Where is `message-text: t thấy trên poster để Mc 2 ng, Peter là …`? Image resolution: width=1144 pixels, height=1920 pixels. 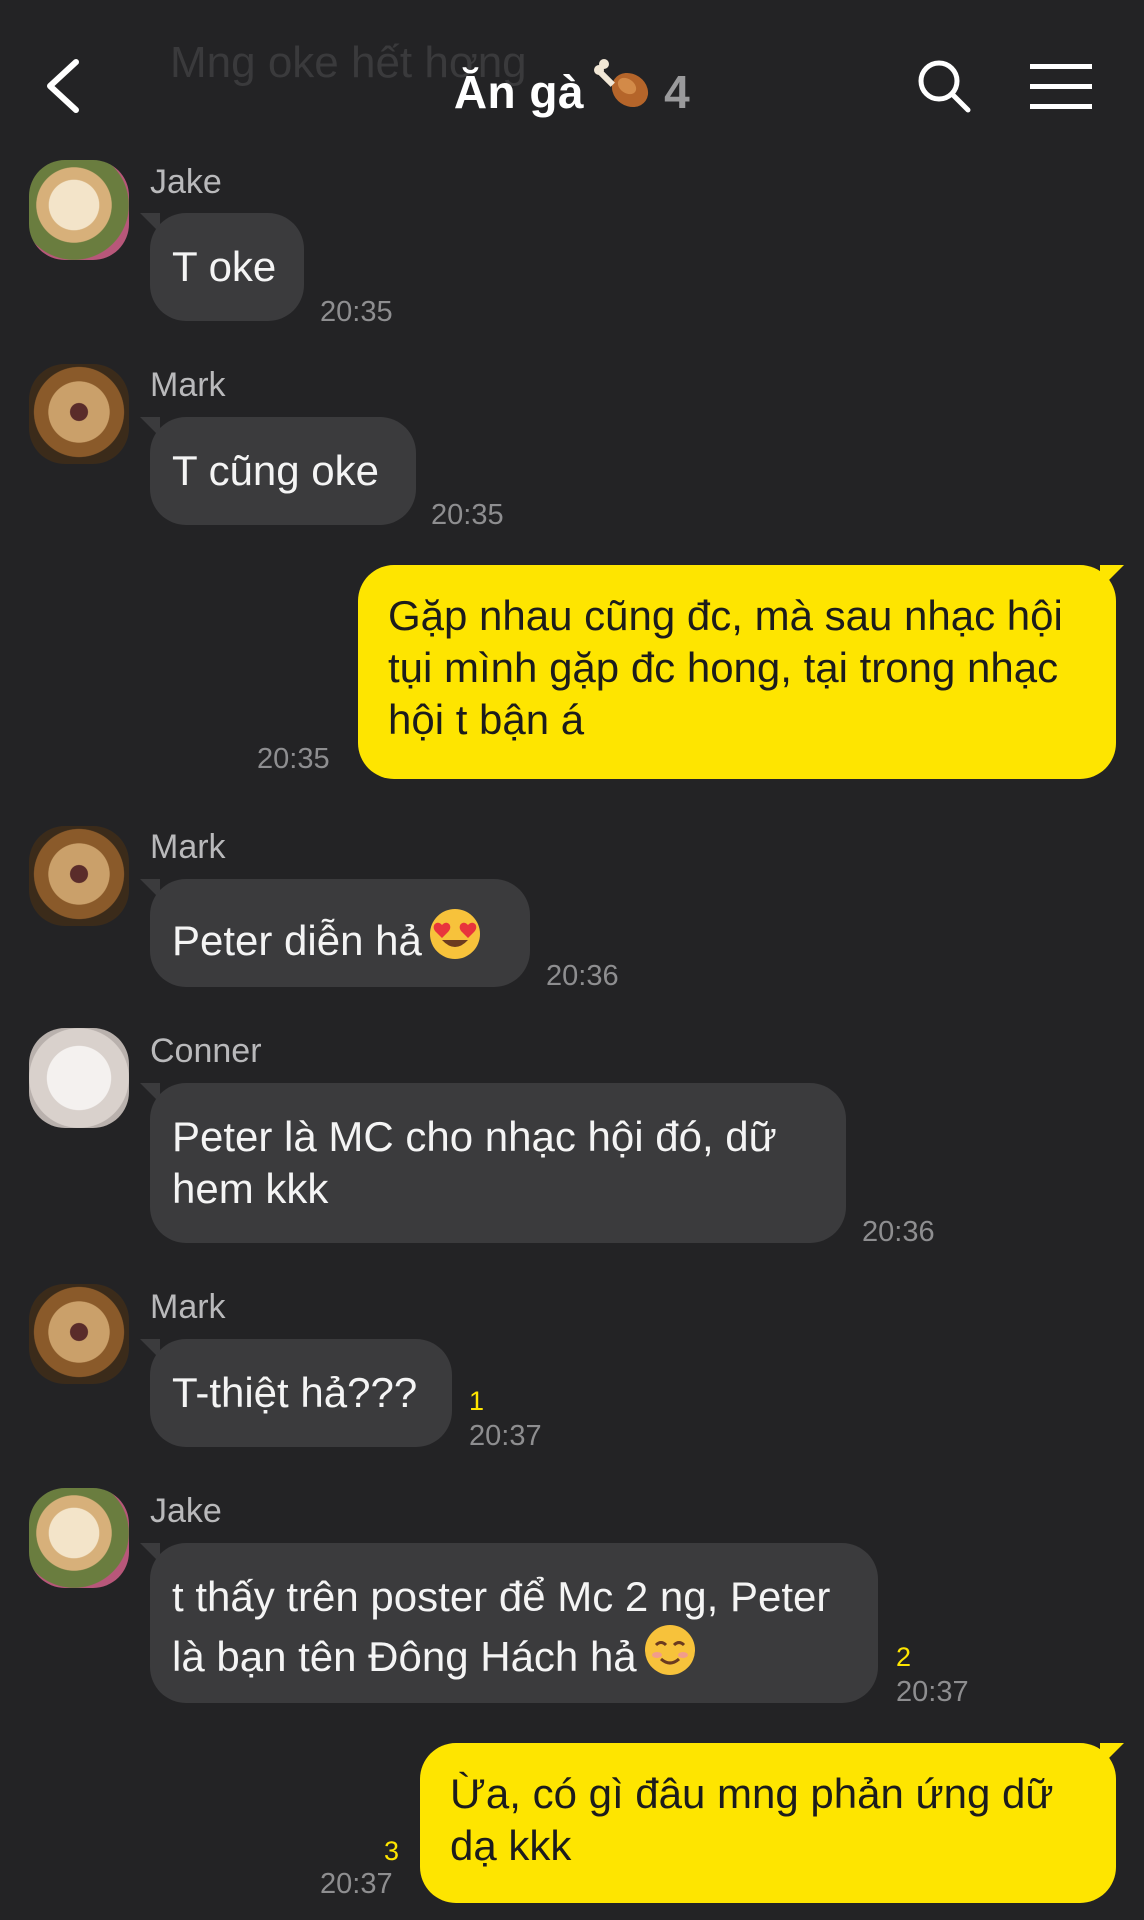 message-text: t thấy trên poster để Mc 2 ng, Peter là … is located at coordinates (501, 1626).